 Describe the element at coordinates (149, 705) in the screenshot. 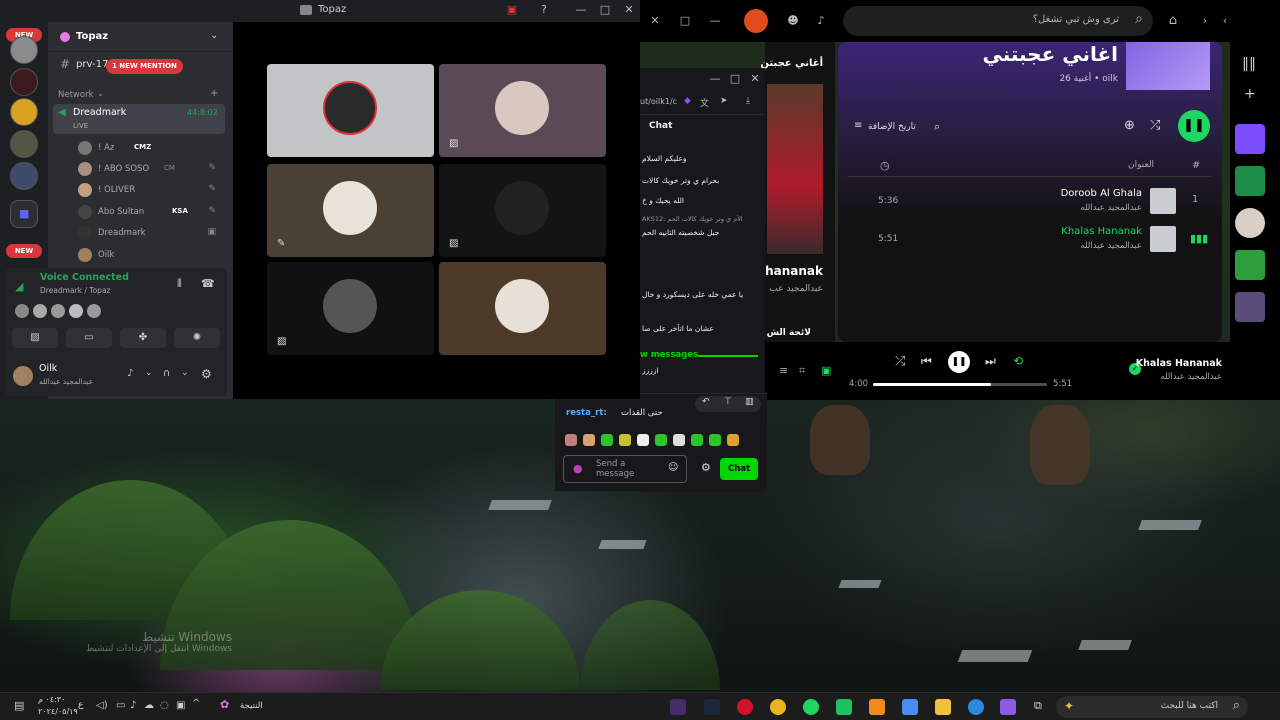

I see `cloud-icon: ☁` at that location.